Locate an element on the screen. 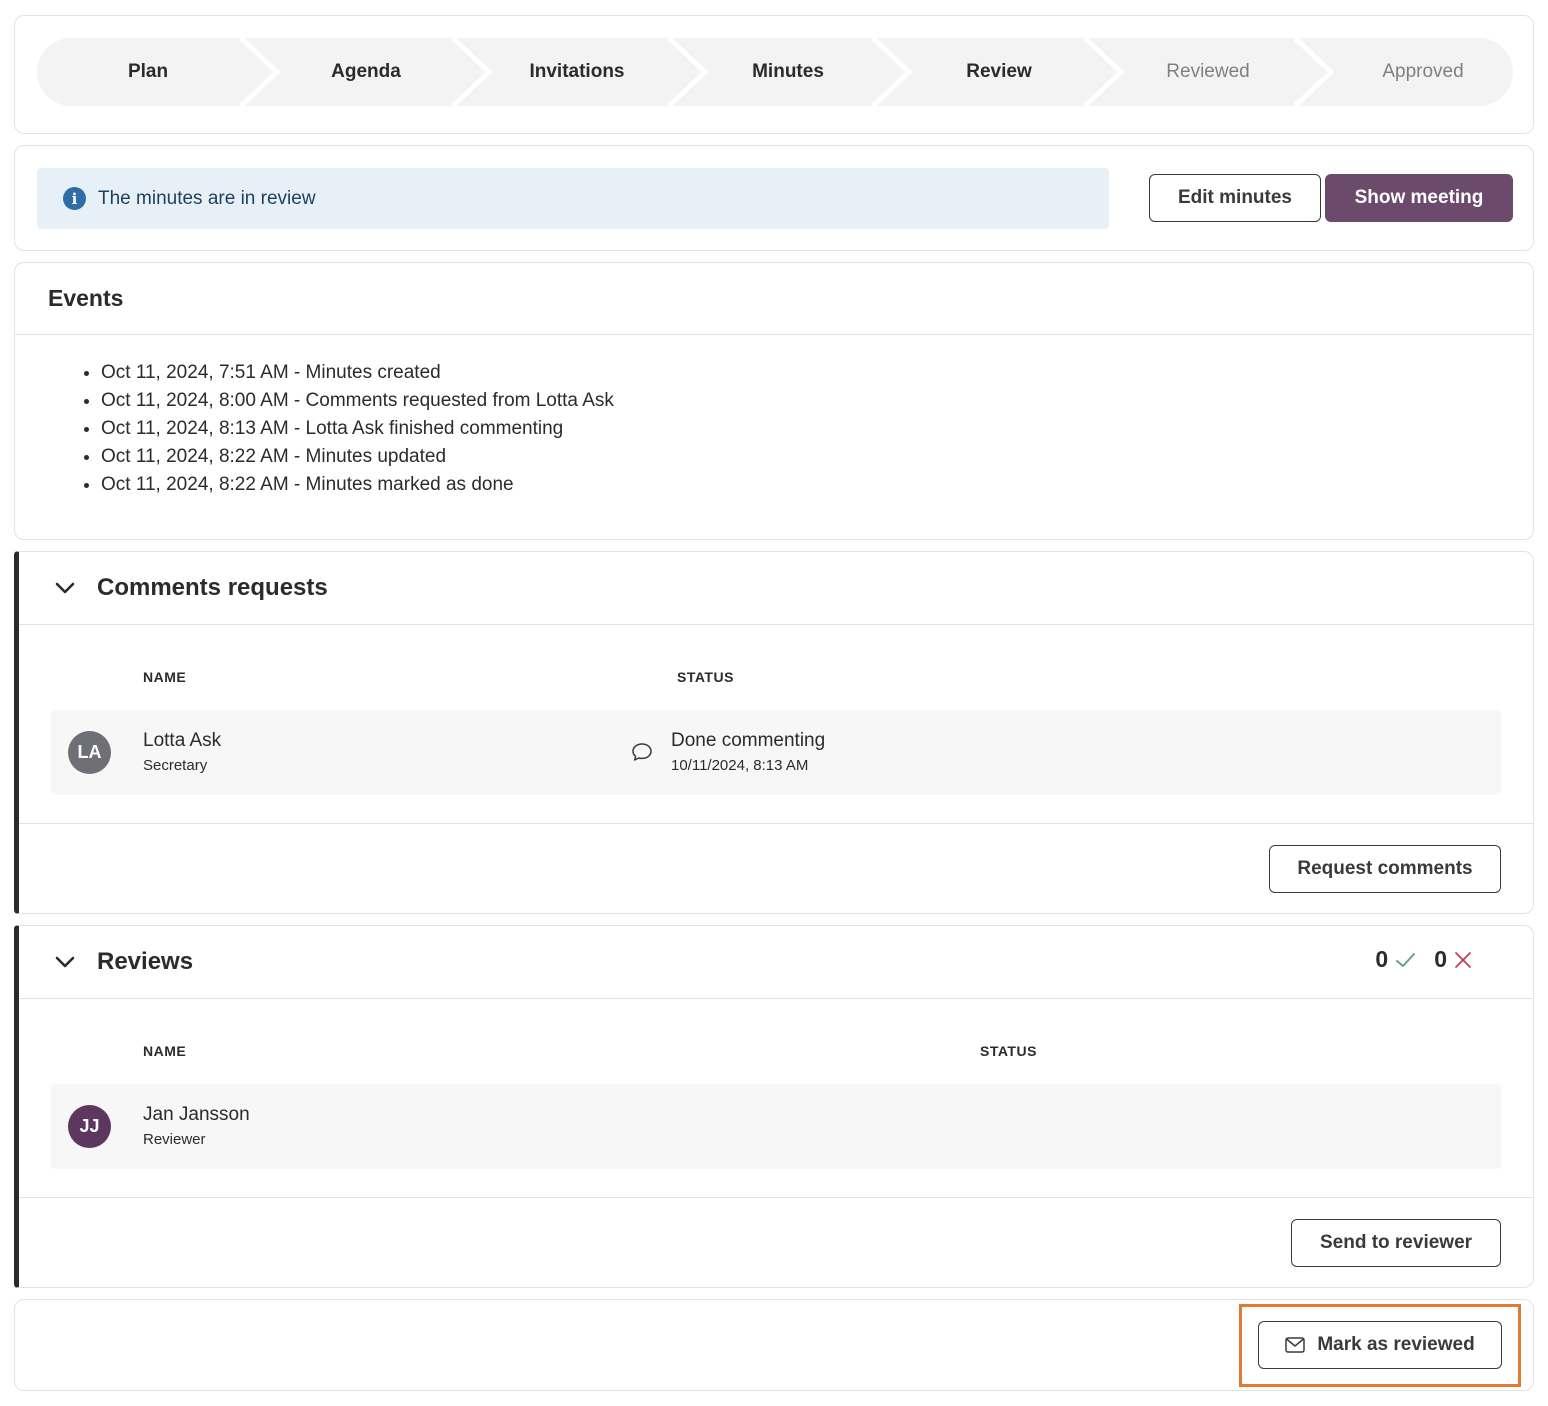 The width and height of the screenshot is (1548, 1406). step-approved: Approved is located at coordinates (1413, 72).